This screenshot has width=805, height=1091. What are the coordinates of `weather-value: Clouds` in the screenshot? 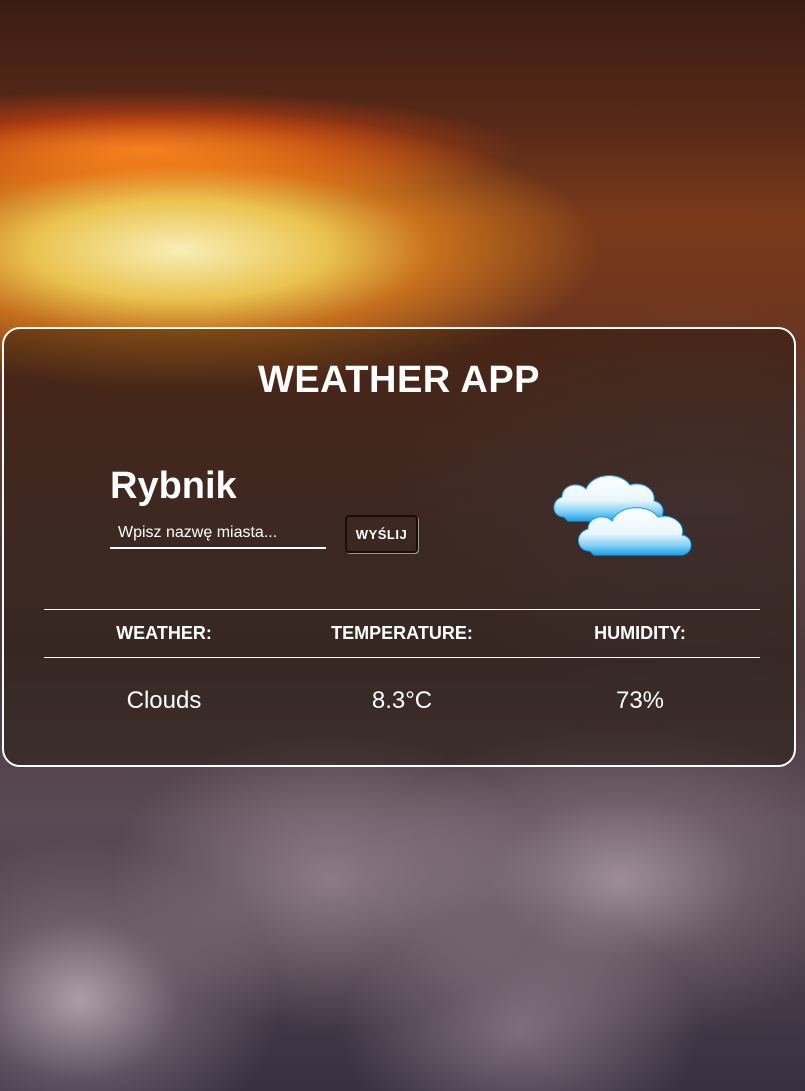 It's located at (164, 700).